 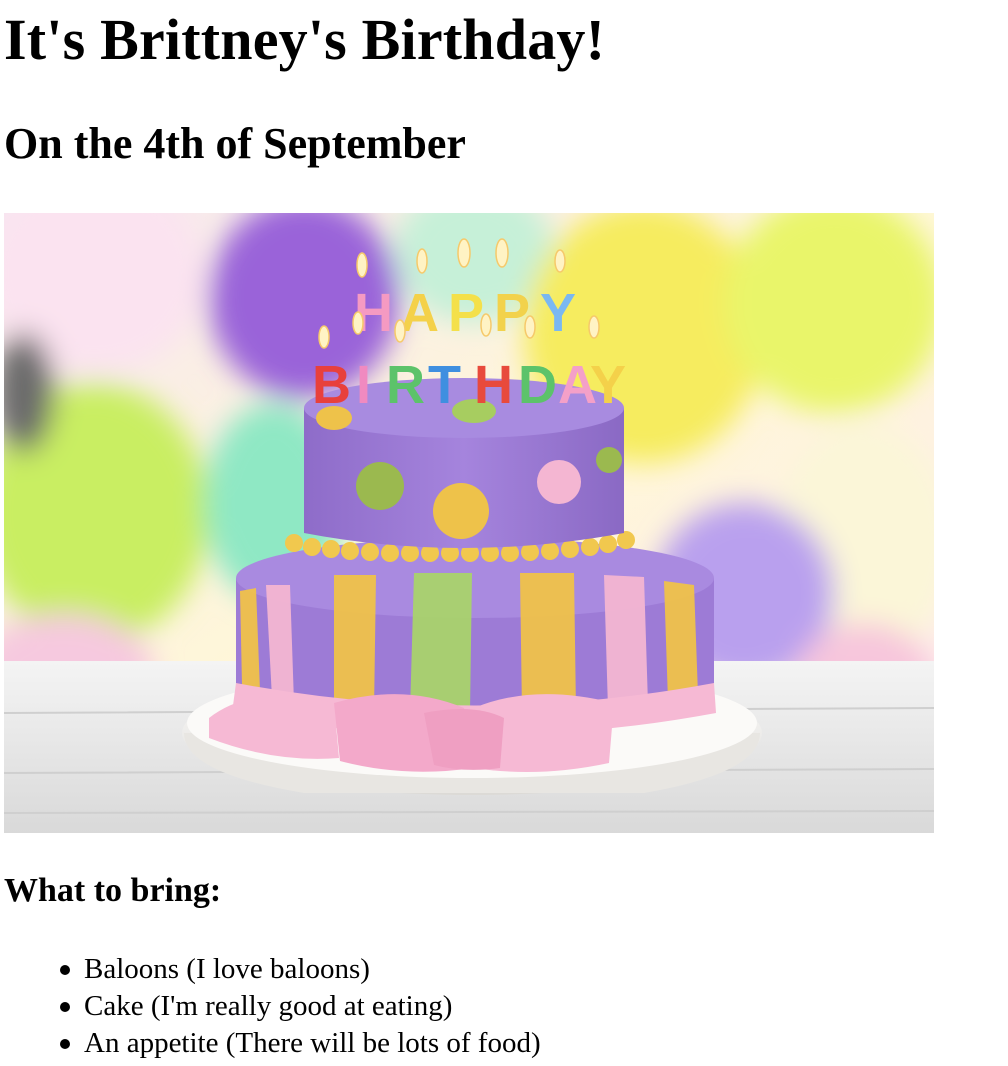 What do you see at coordinates (113, 890) in the screenshot?
I see `bring-list-title: What to bring:` at bounding box center [113, 890].